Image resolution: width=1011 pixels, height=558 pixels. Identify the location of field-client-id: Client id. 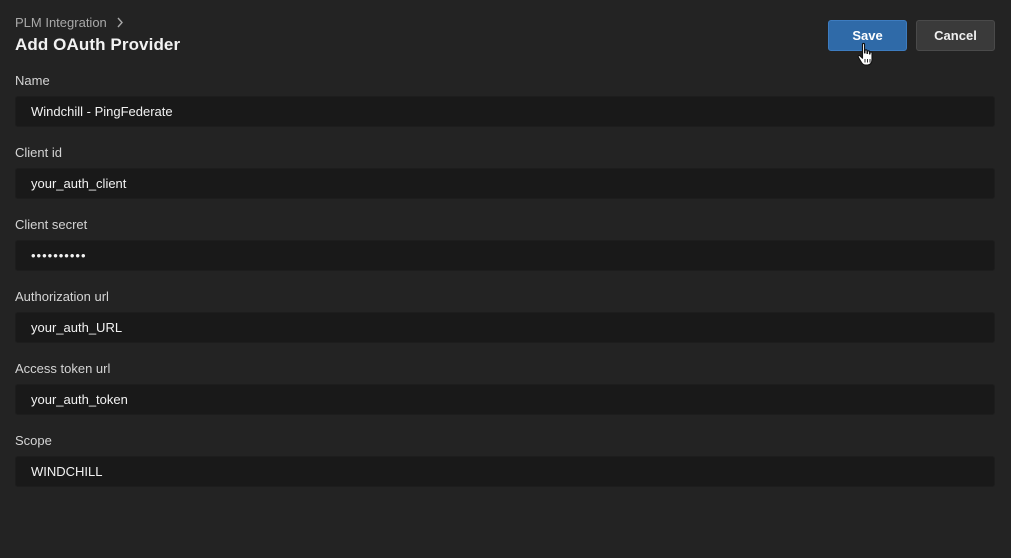
(505, 168).